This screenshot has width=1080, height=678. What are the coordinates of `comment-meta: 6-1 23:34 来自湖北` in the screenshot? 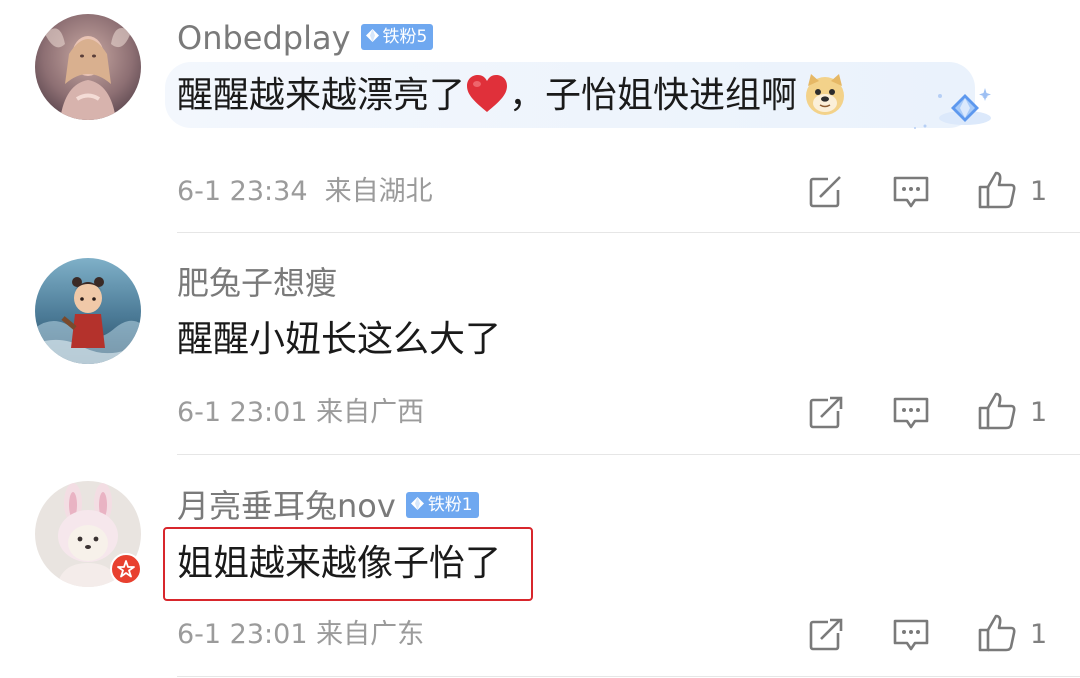 It's located at (305, 192).